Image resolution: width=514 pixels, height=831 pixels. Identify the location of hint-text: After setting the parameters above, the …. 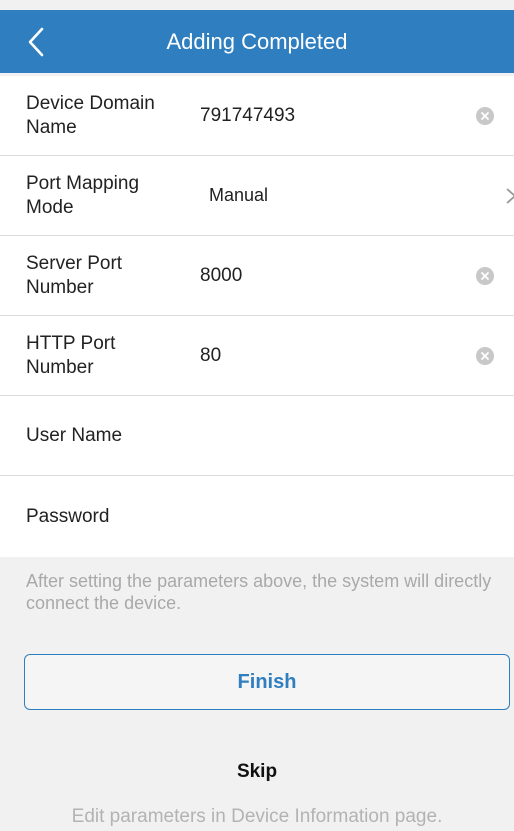
(259, 592).